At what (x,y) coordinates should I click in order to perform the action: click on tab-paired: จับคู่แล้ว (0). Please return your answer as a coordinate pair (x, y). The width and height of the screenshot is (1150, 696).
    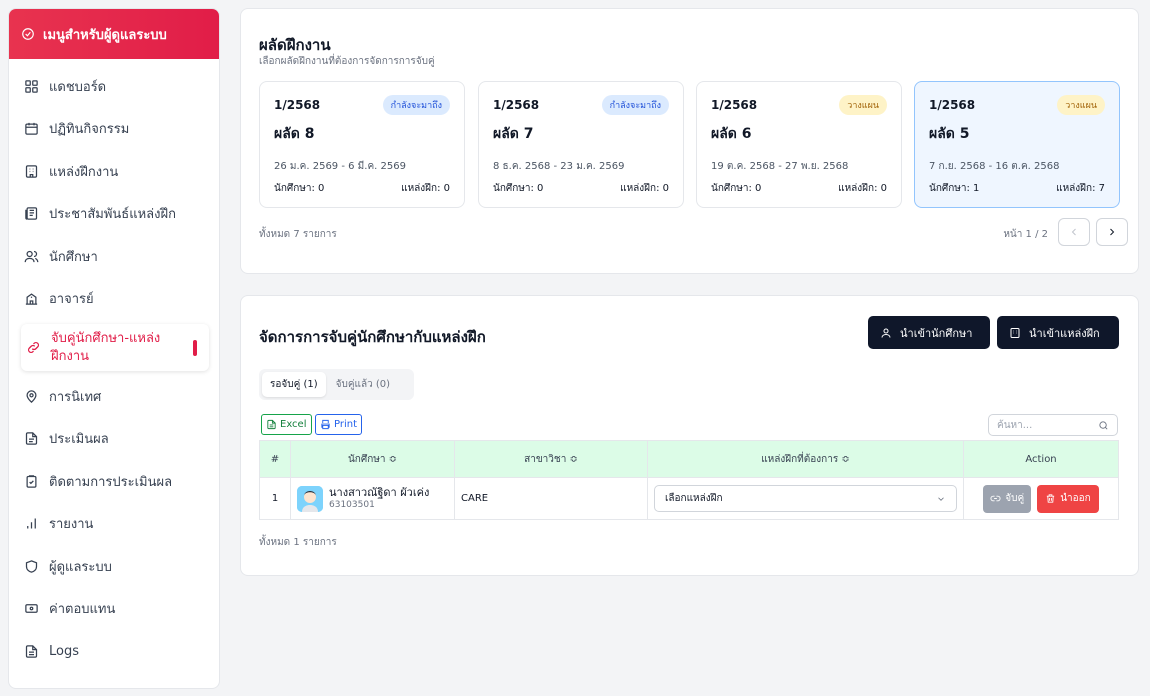
    Looking at the image, I should click on (363, 384).